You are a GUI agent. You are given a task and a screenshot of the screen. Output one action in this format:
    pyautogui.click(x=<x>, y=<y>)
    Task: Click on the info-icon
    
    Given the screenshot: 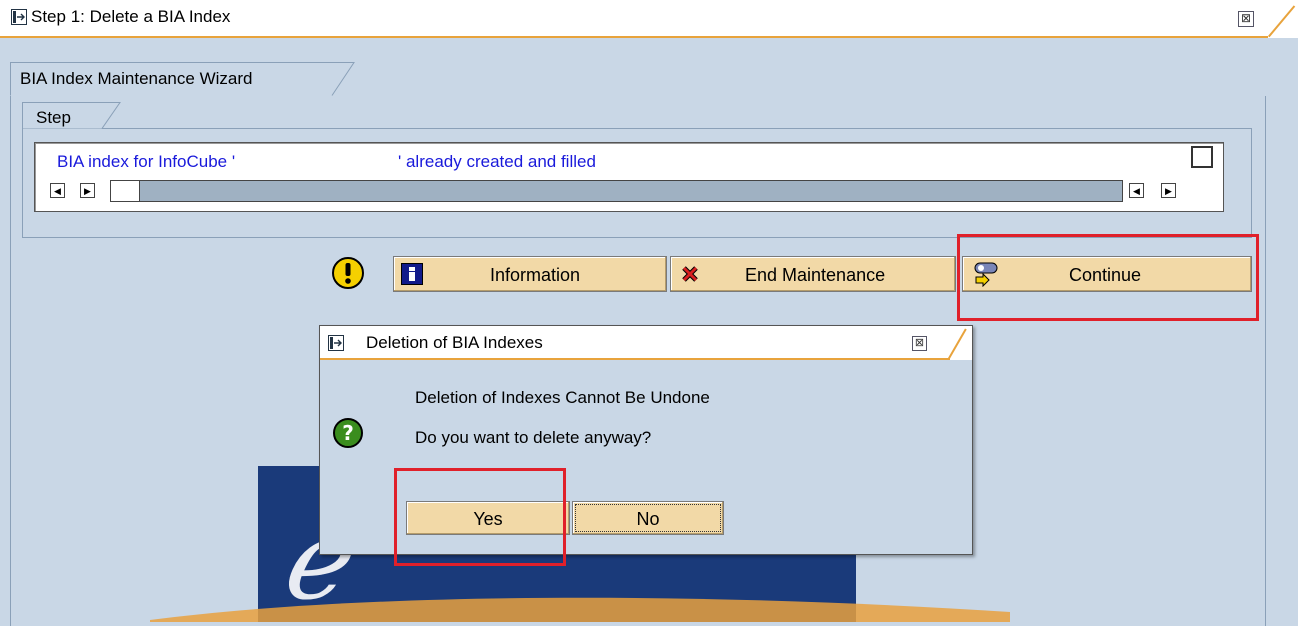 What is the action you would take?
    pyautogui.click(x=412, y=274)
    